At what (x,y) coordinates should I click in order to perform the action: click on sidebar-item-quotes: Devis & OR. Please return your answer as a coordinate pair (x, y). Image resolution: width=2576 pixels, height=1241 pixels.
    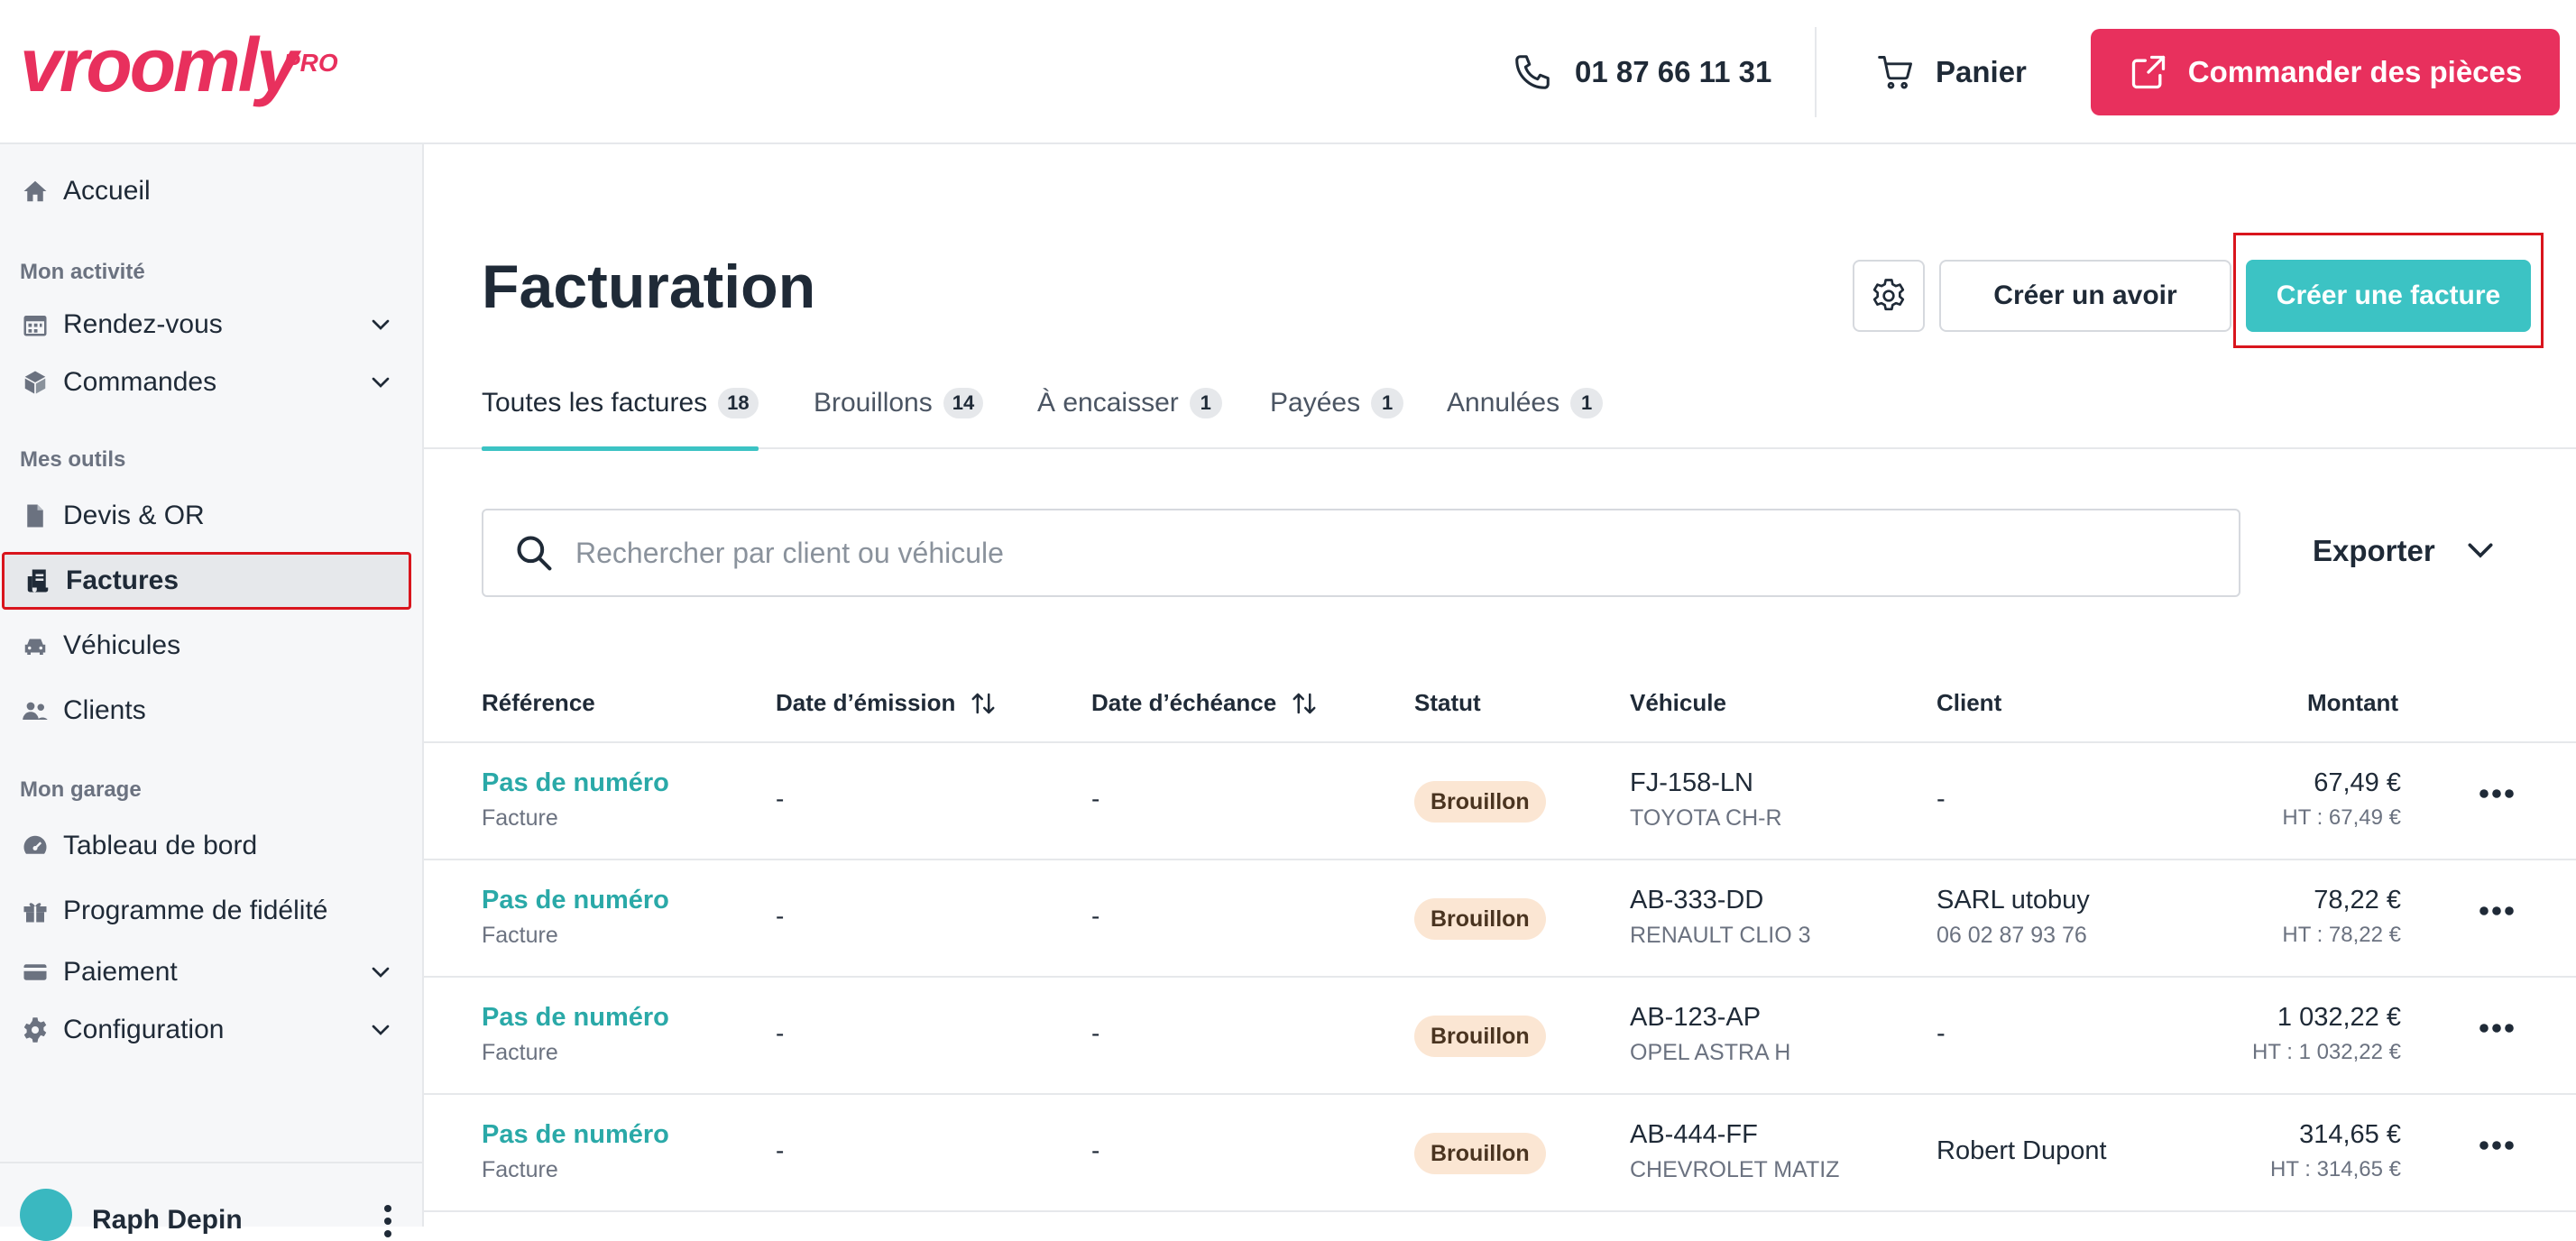
    Looking at the image, I should click on (207, 516).